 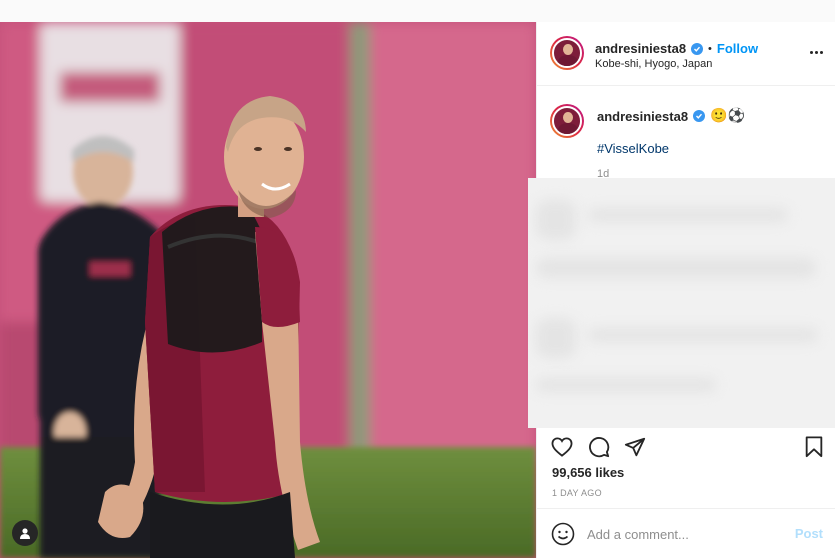 What do you see at coordinates (816, 52) in the screenshot?
I see `more-options-icon` at bounding box center [816, 52].